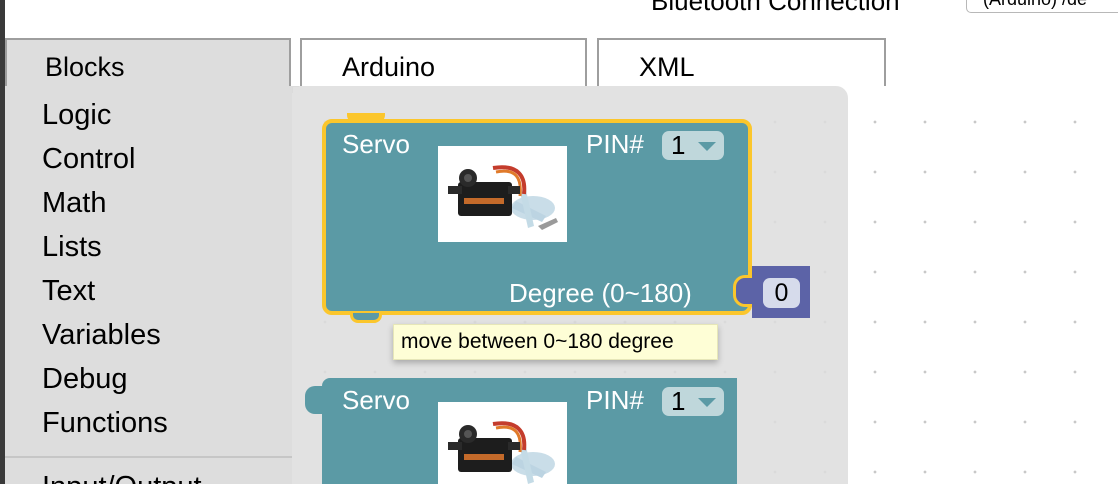 Image resolution: width=1118 pixels, height=484 pixels. Describe the element at coordinates (148, 63) in the screenshot. I see `tab-blocks: Blocks` at that location.